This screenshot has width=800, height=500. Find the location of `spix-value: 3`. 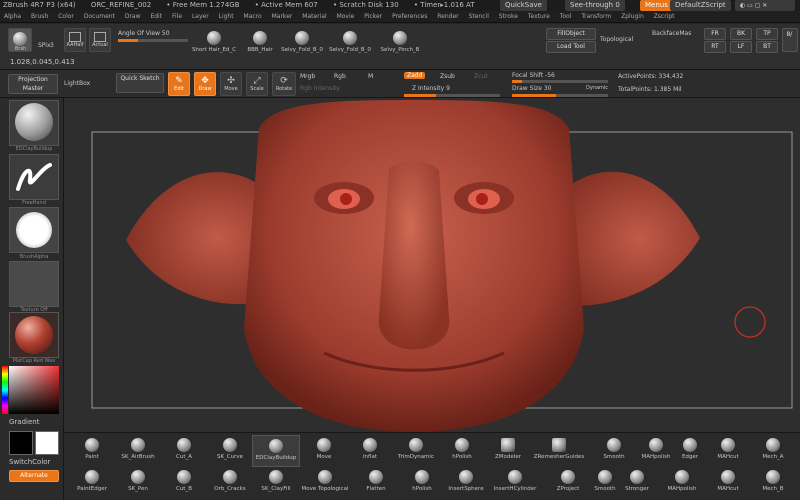

spix-value: 3 is located at coordinates (52, 45).